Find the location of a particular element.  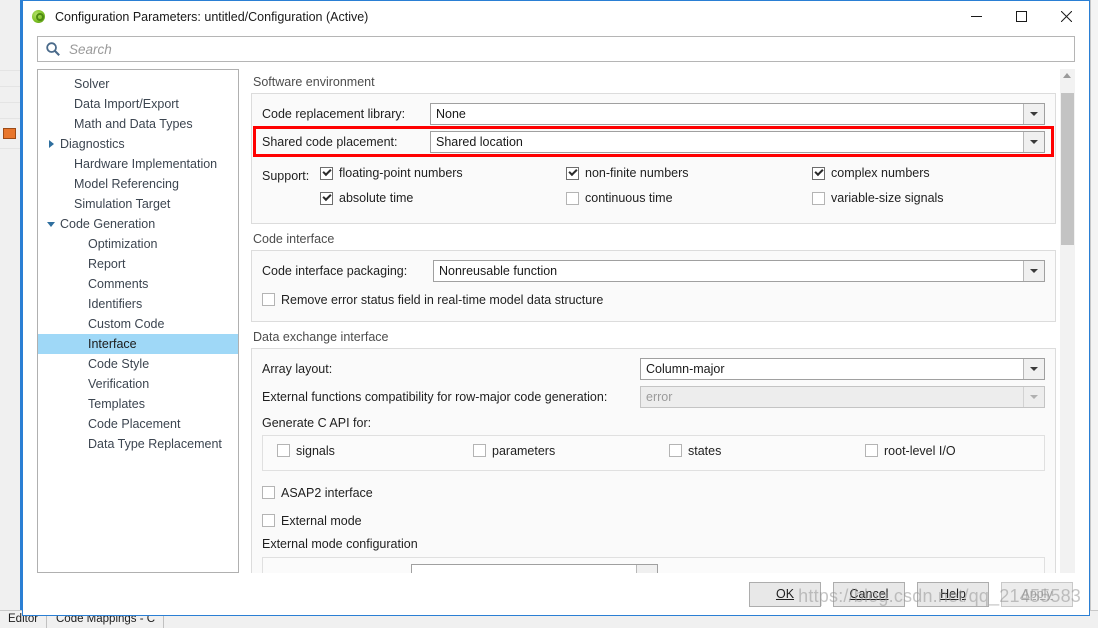

sidebar-item-code-style: Code Style is located at coordinates (138, 364).